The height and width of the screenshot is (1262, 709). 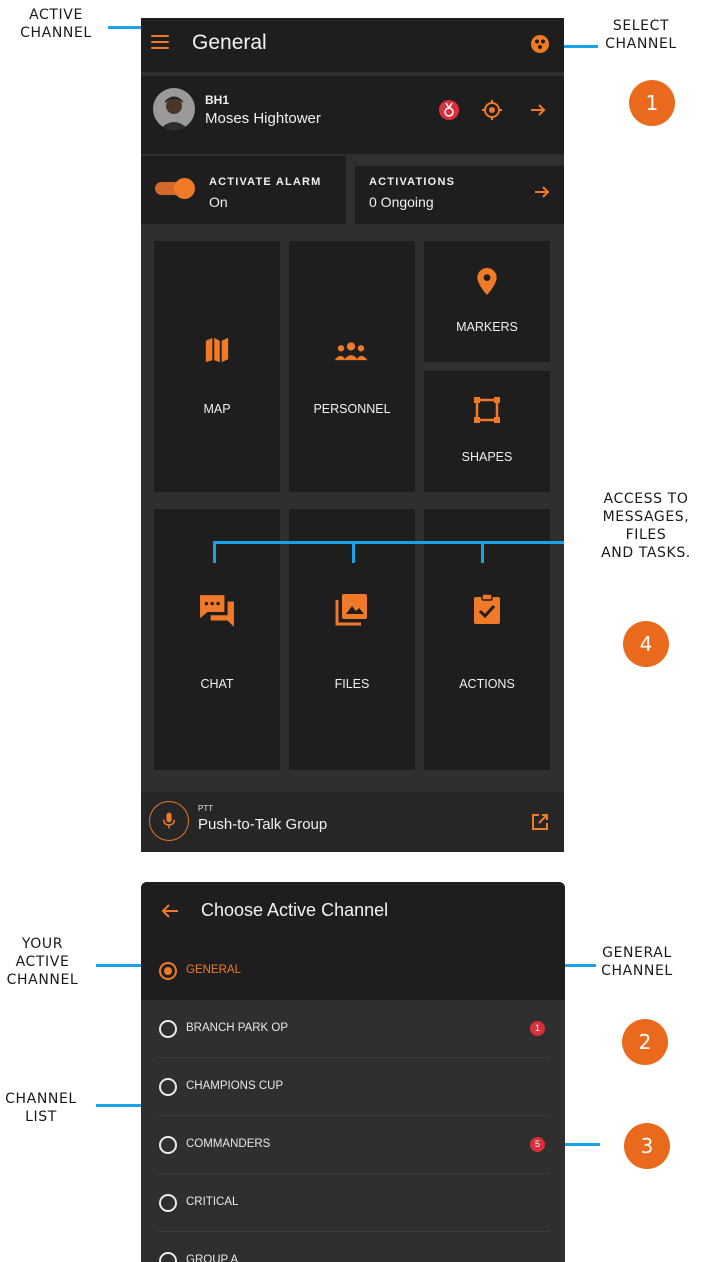 What do you see at coordinates (353, 1029) in the screenshot?
I see `channel-row-branch-park-op: BRANCH PARK OP 1` at bounding box center [353, 1029].